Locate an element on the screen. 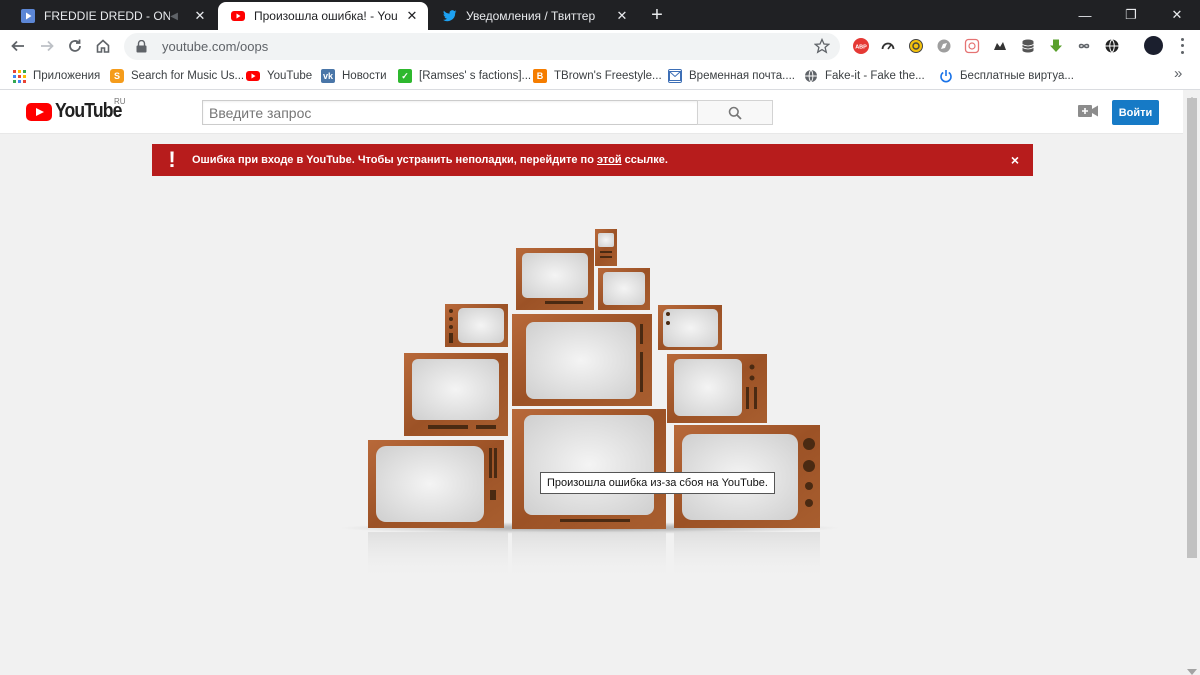 The width and height of the screenshot is (1200, 675). error-message-tooltip: Произошла ошибка из-за сбоя на YouTube. is located at coordinates (657, 483).